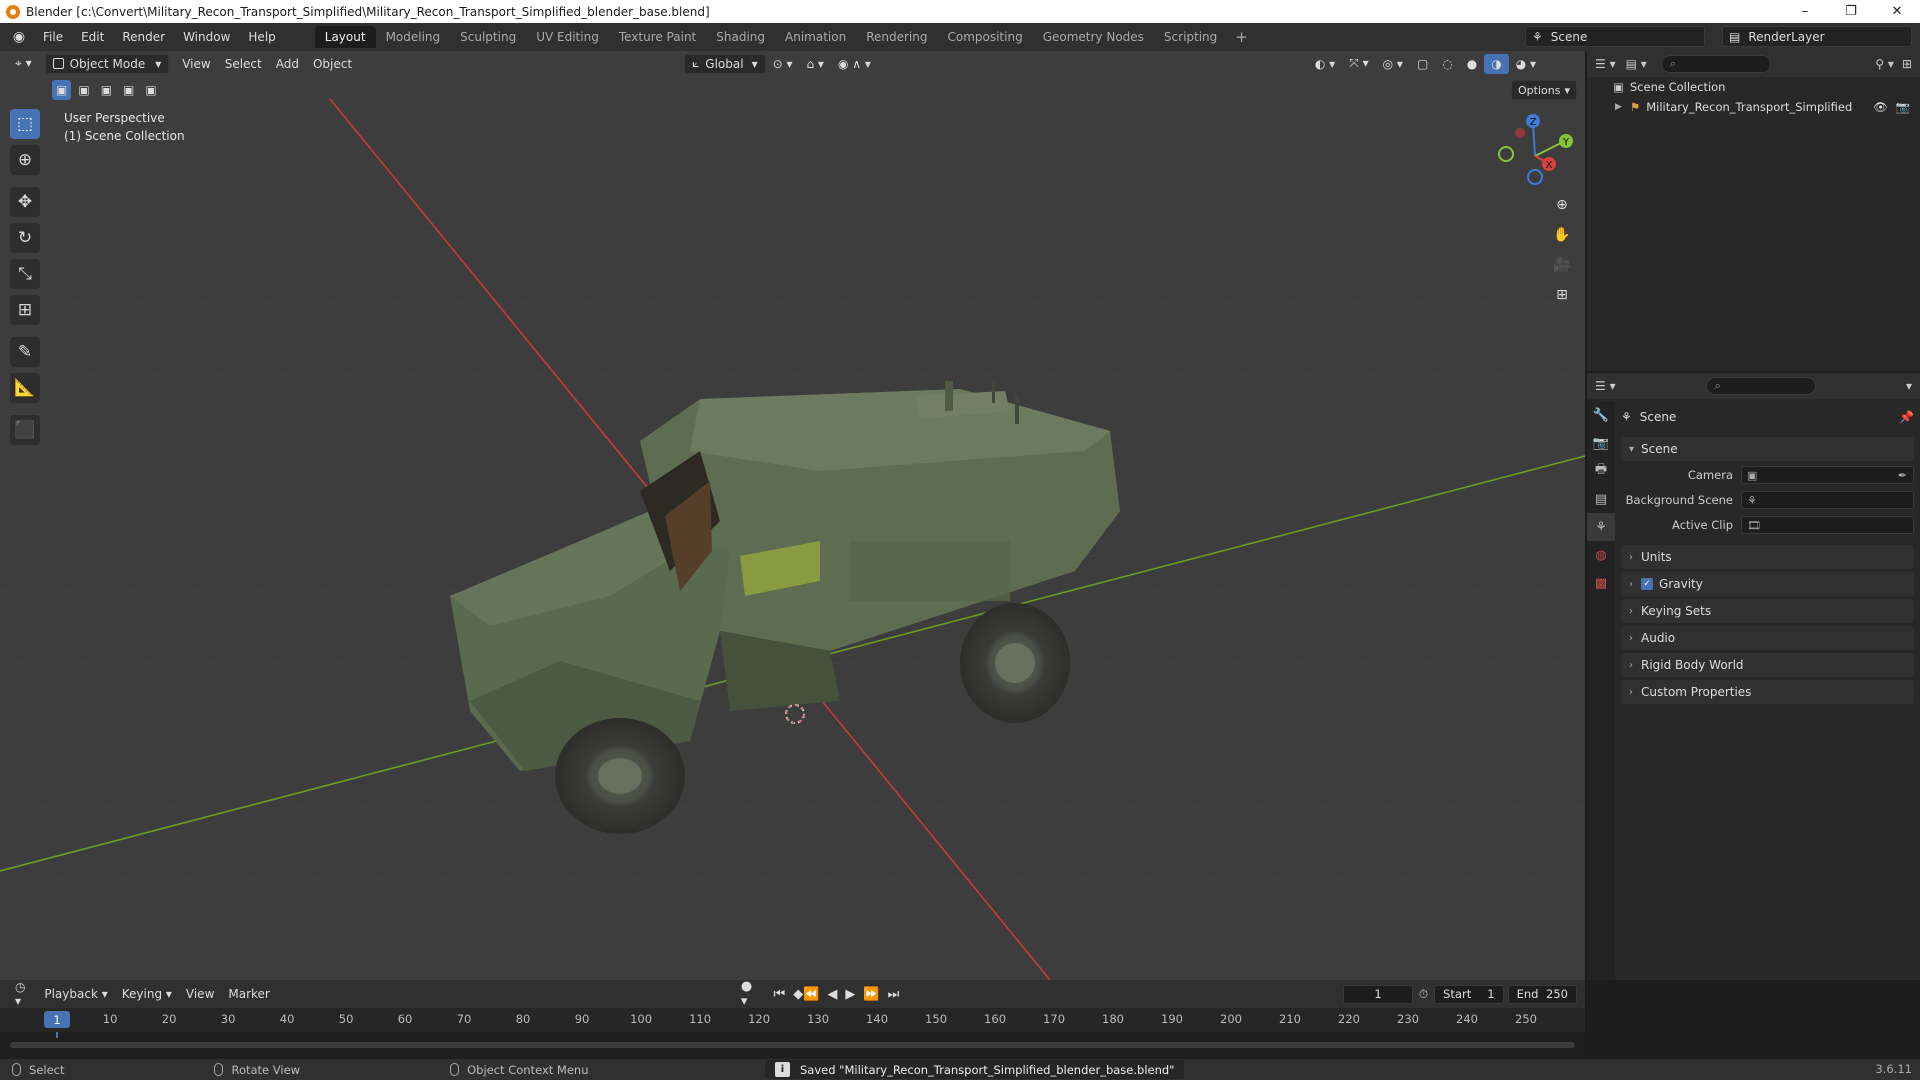 This screenshot has width=1920, height=1080. I want to click on tab-layout: Layout, so click(345, 37).